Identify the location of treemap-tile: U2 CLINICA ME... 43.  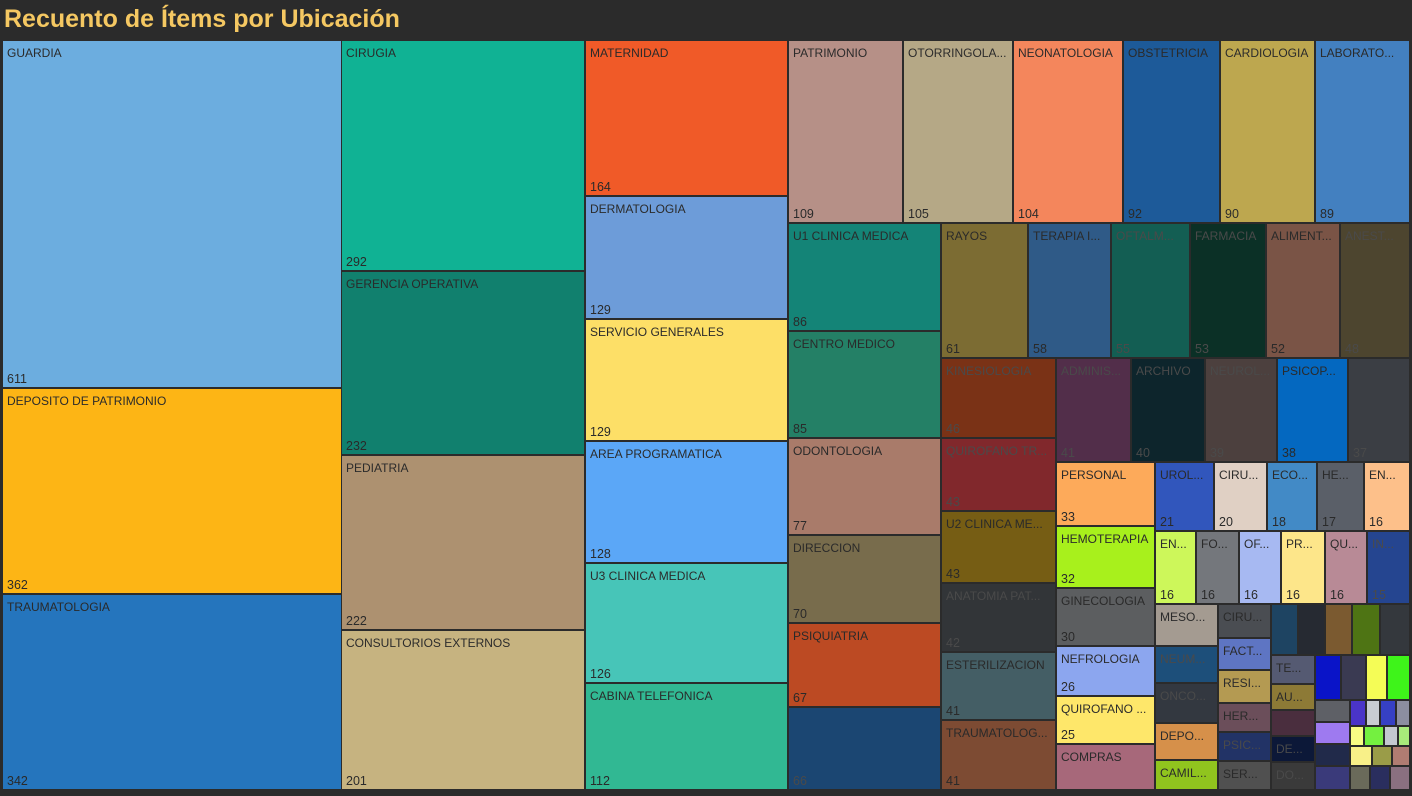
(998, 547).